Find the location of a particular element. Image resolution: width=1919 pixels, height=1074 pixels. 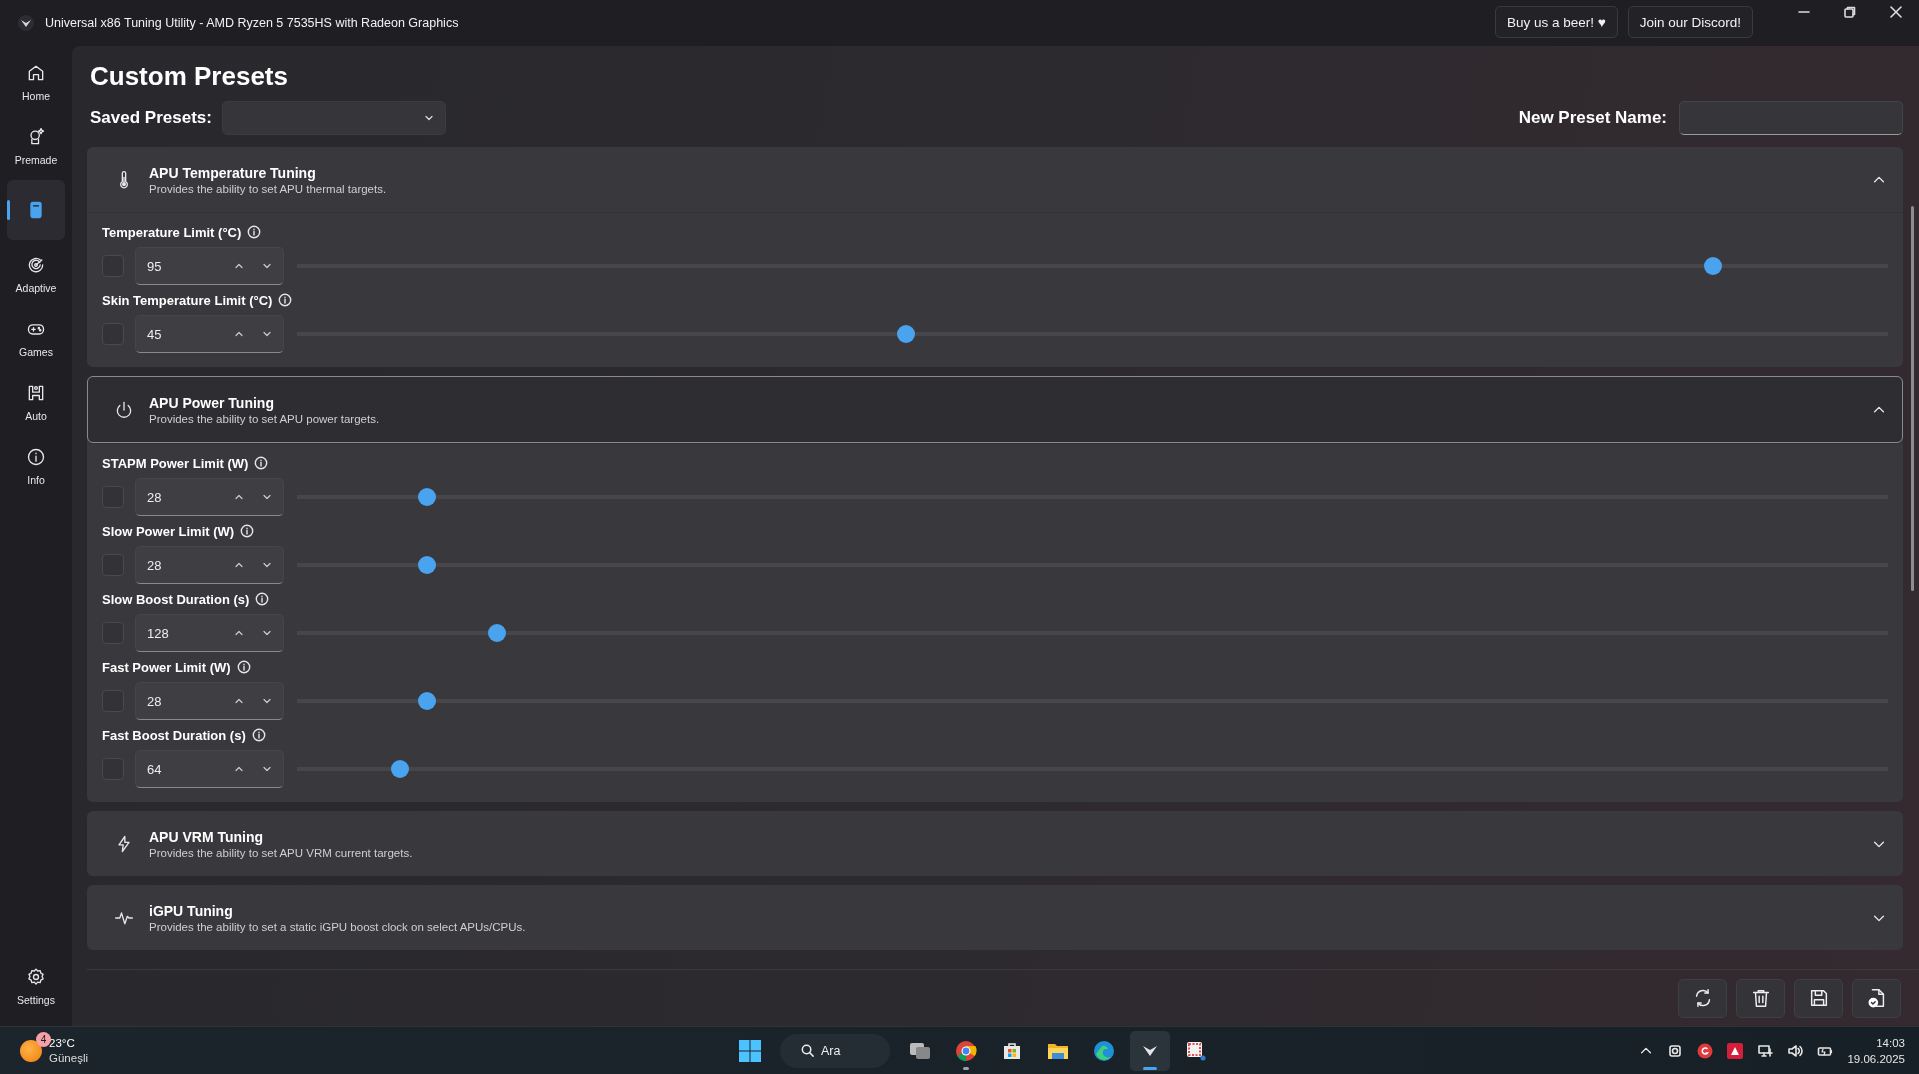

section-description: Provides the ability to set APU thermal targets. is located at coordinates (268, 188).